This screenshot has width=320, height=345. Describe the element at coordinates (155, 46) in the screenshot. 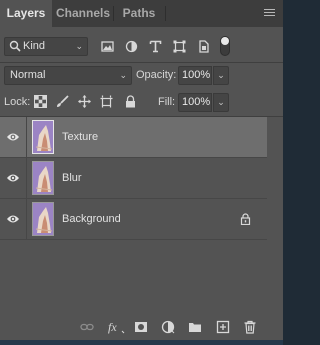

I see `type-filter-icon` at that location.